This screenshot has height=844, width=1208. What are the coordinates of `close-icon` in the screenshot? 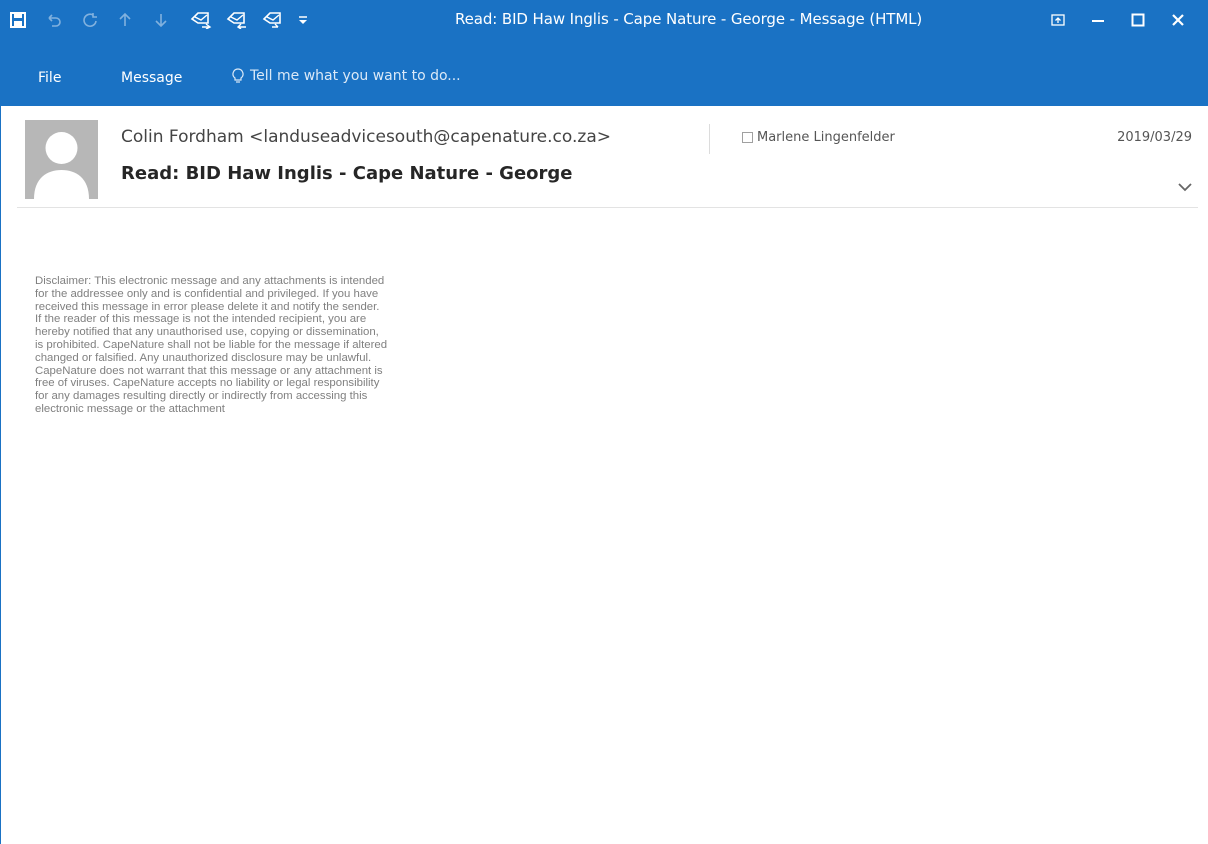 It's located at (1178, 20).